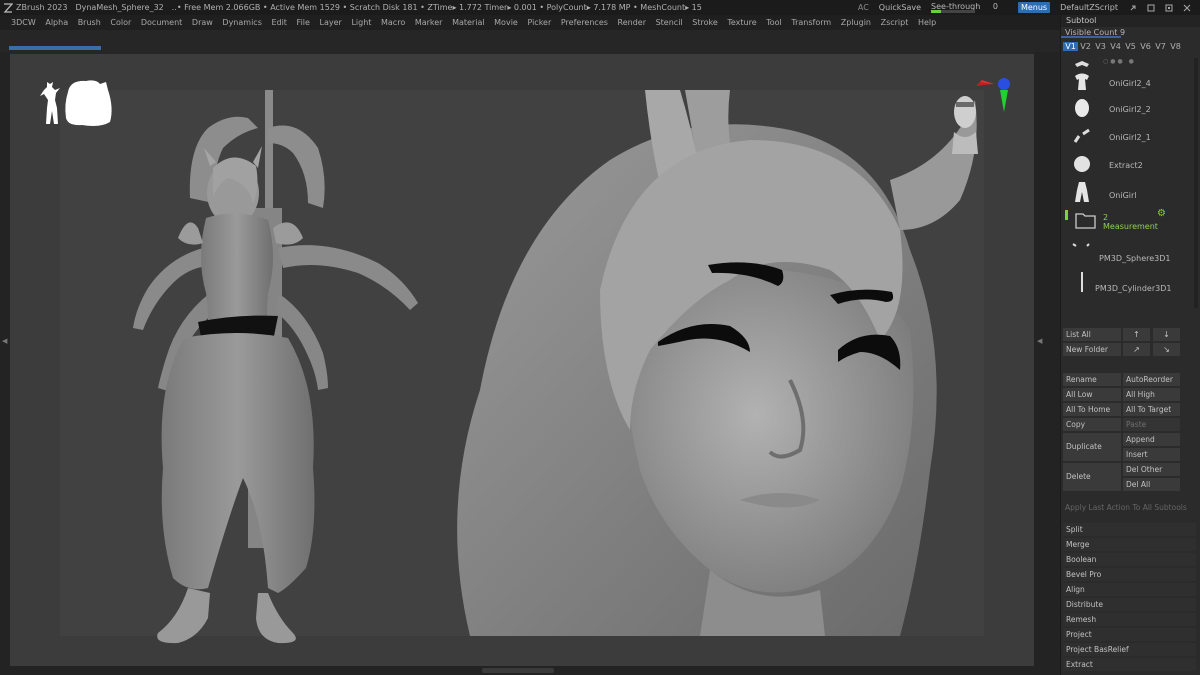  Describe the element at coordinates (429, 22) in the screenshot. I see `menu-marker: Marker` at that location.